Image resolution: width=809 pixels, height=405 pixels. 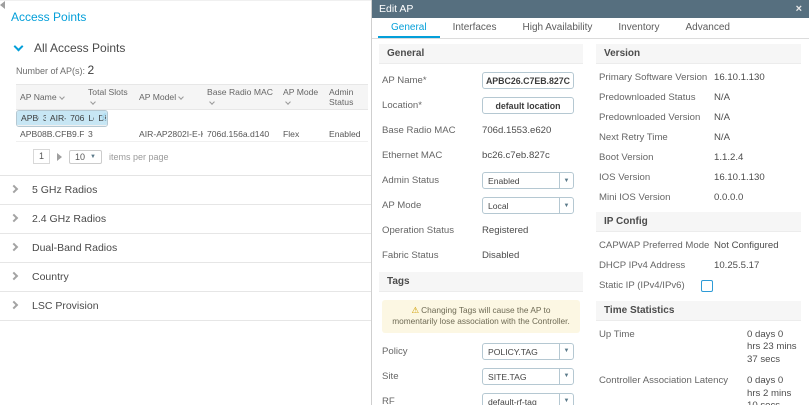 What do you see at coordinates (707, 286) in the screenshot?
I see `static-ip-checkbox` at bounding box center [707, 286].